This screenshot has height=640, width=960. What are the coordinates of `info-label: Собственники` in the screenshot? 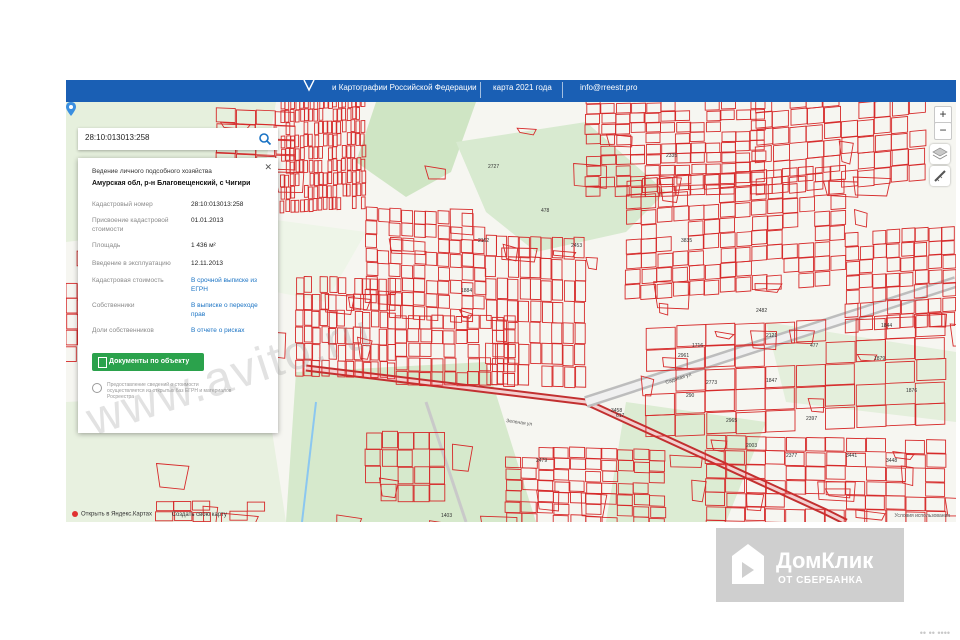 It's located at (113, 305).